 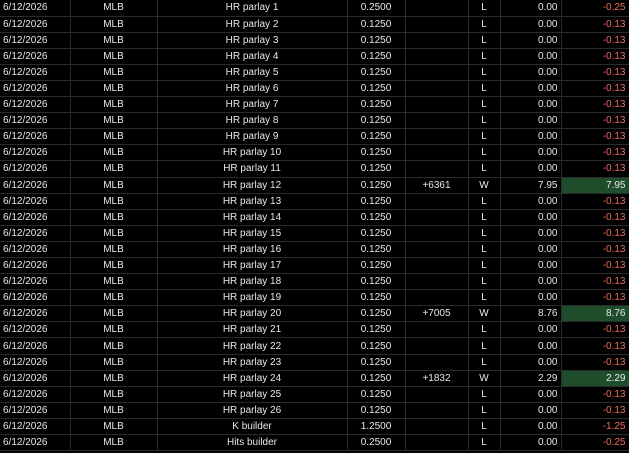 What do you see at coordinates (252, 443) in the screenshot?
I see `bet-name-cell: Hits builder` at bounding box center [252, 443].